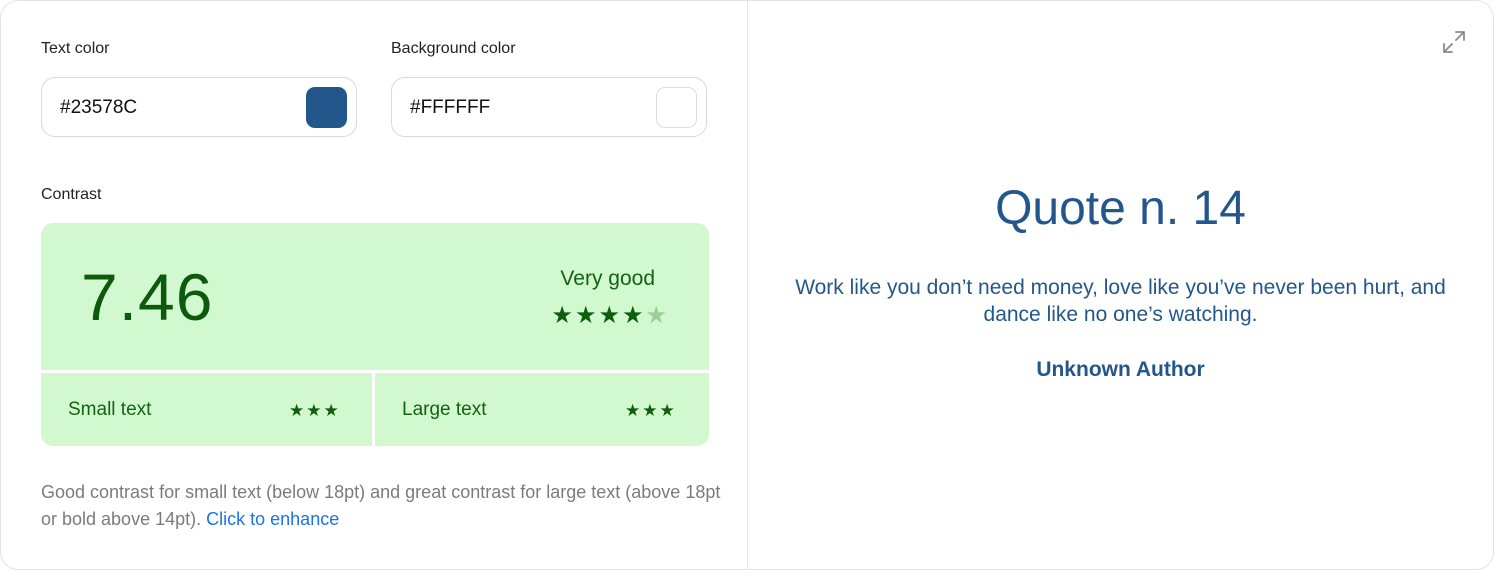  What do you see at coordinates (1454, 42) in the screenshot?
I see `expand-icon` at bounding box center [1454, 42].